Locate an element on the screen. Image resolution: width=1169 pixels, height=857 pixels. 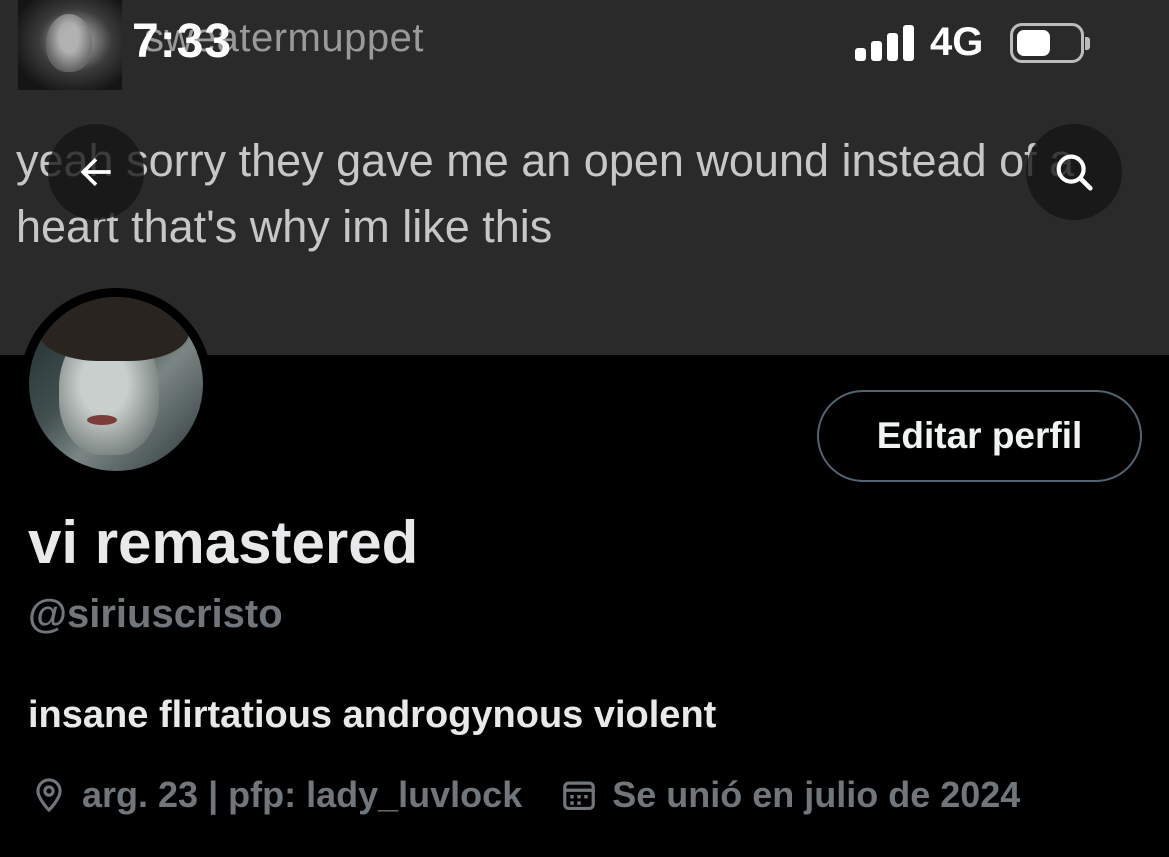
avatar-image is located at coordinates (116, 384).